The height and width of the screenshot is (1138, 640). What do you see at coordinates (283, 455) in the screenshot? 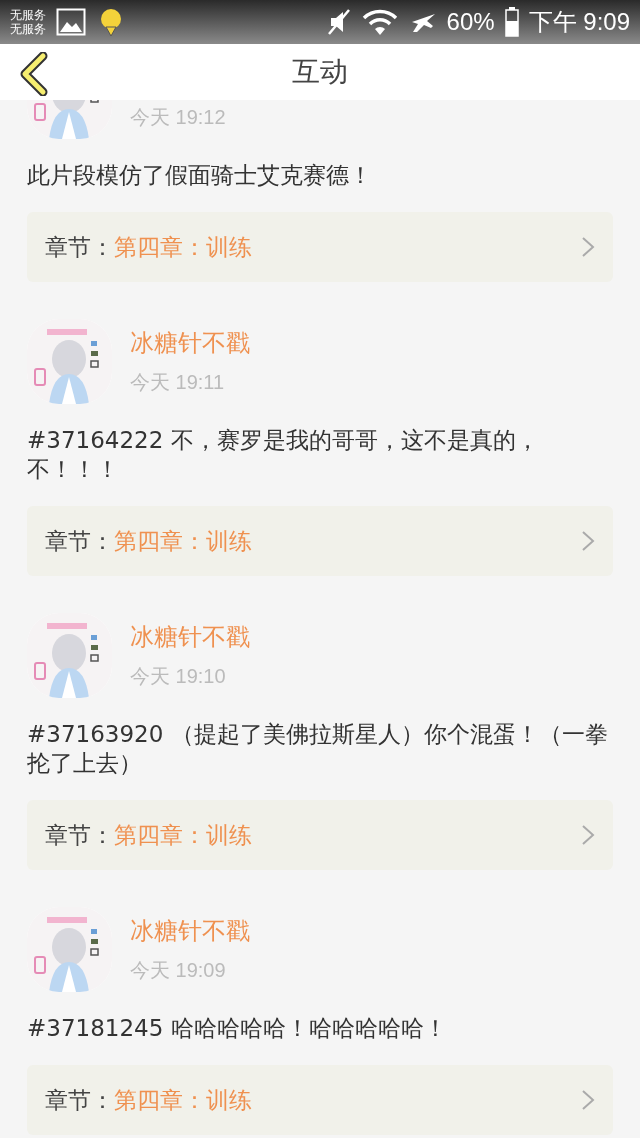
I see `comment-text: #37164222 不，赛罗是我的哥哥，这不是真的，不！！！` at bounding box center [283, 455].